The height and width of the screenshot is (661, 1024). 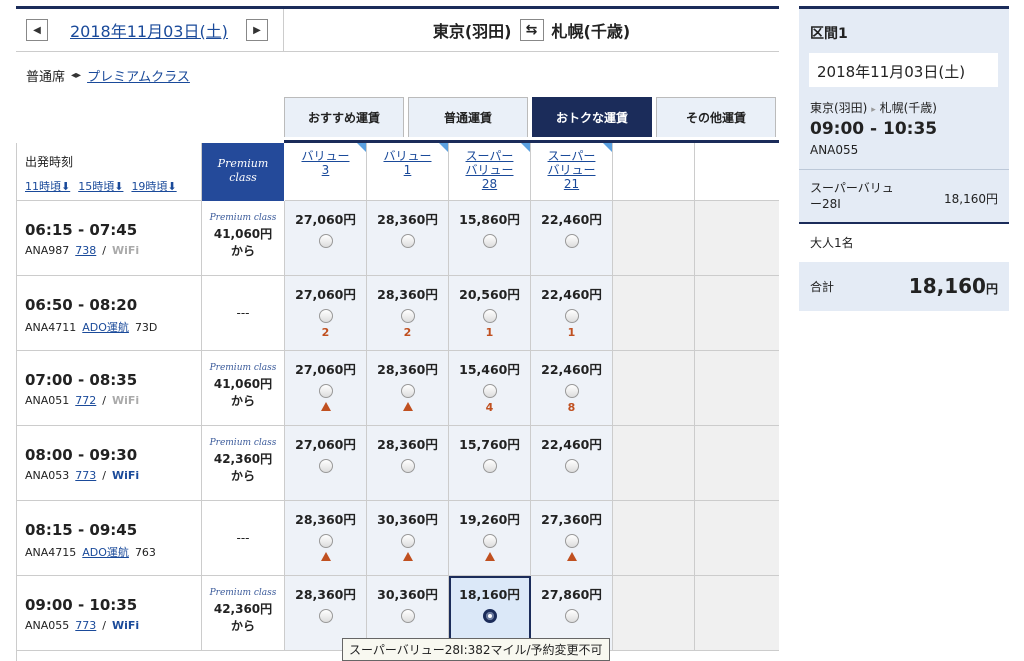 What do you see at coordinates (85, 400) in the screenshot?
I see `aircraft-link: 772` at bounding box center [85, 400].